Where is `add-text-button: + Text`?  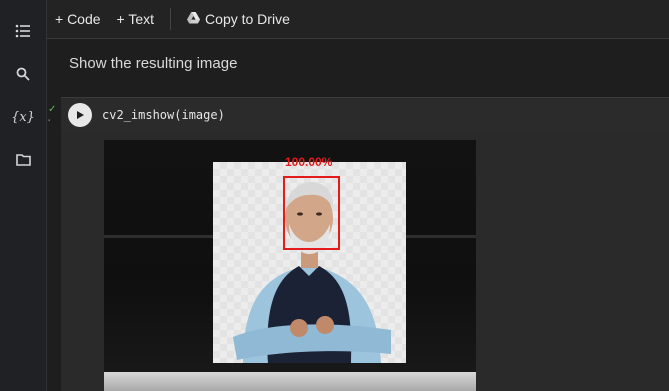
add-text-button: + Text is located at coordinates (136, 19).